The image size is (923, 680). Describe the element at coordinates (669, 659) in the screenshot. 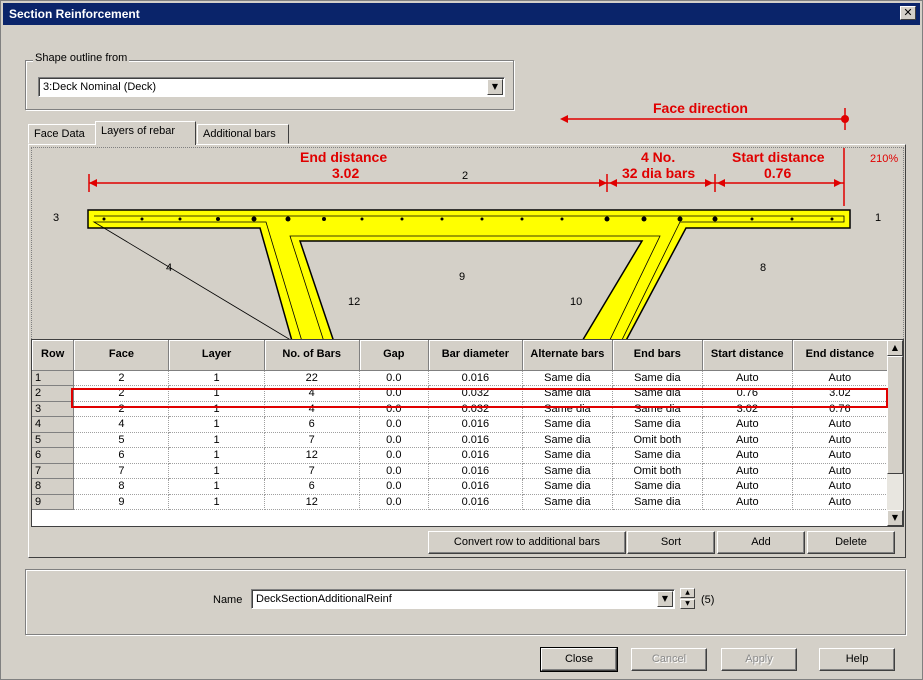

I see `cancel-button: Cancel` at that location.